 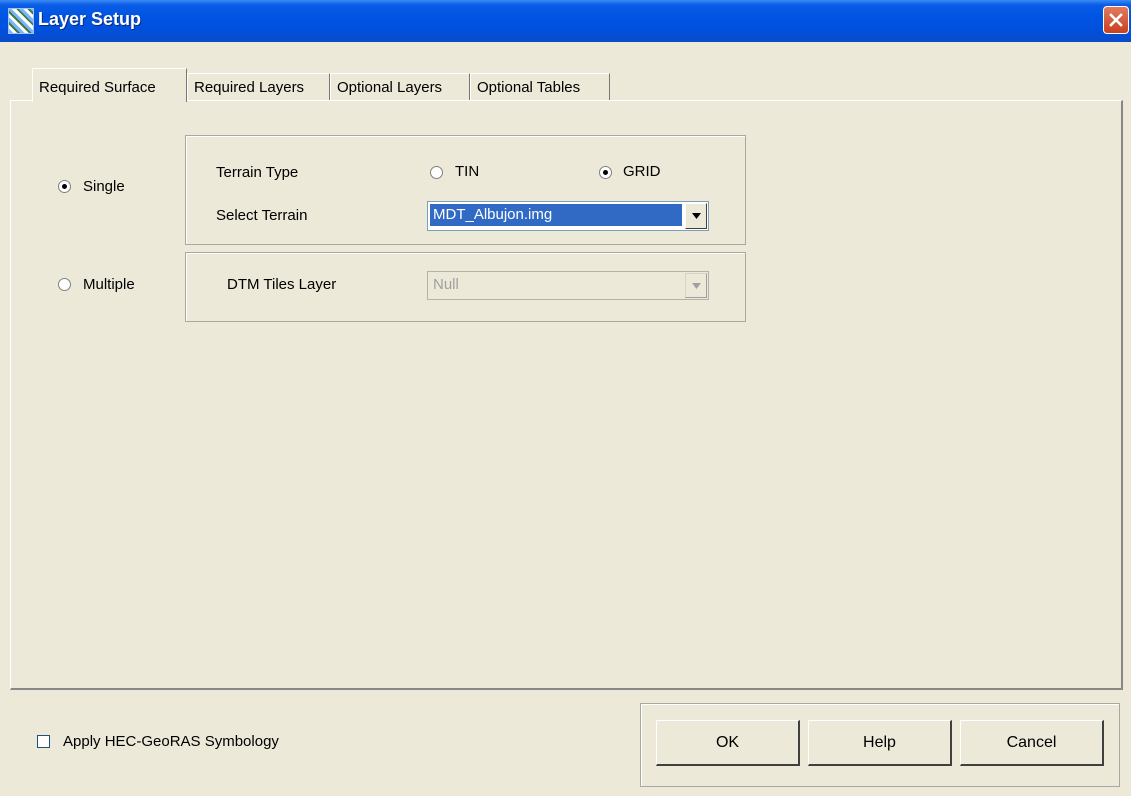 I want to click on select-terrain-dropdown-button, so click(x=696, y=216).